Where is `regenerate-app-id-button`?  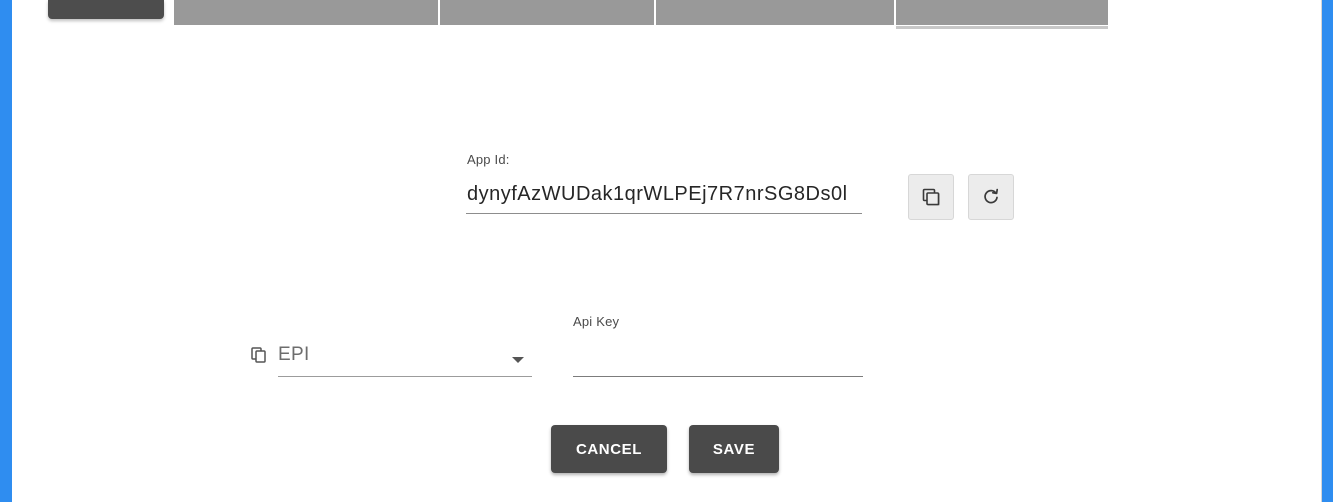 regenerate-app-id-button is located at coordinates (991, 197).